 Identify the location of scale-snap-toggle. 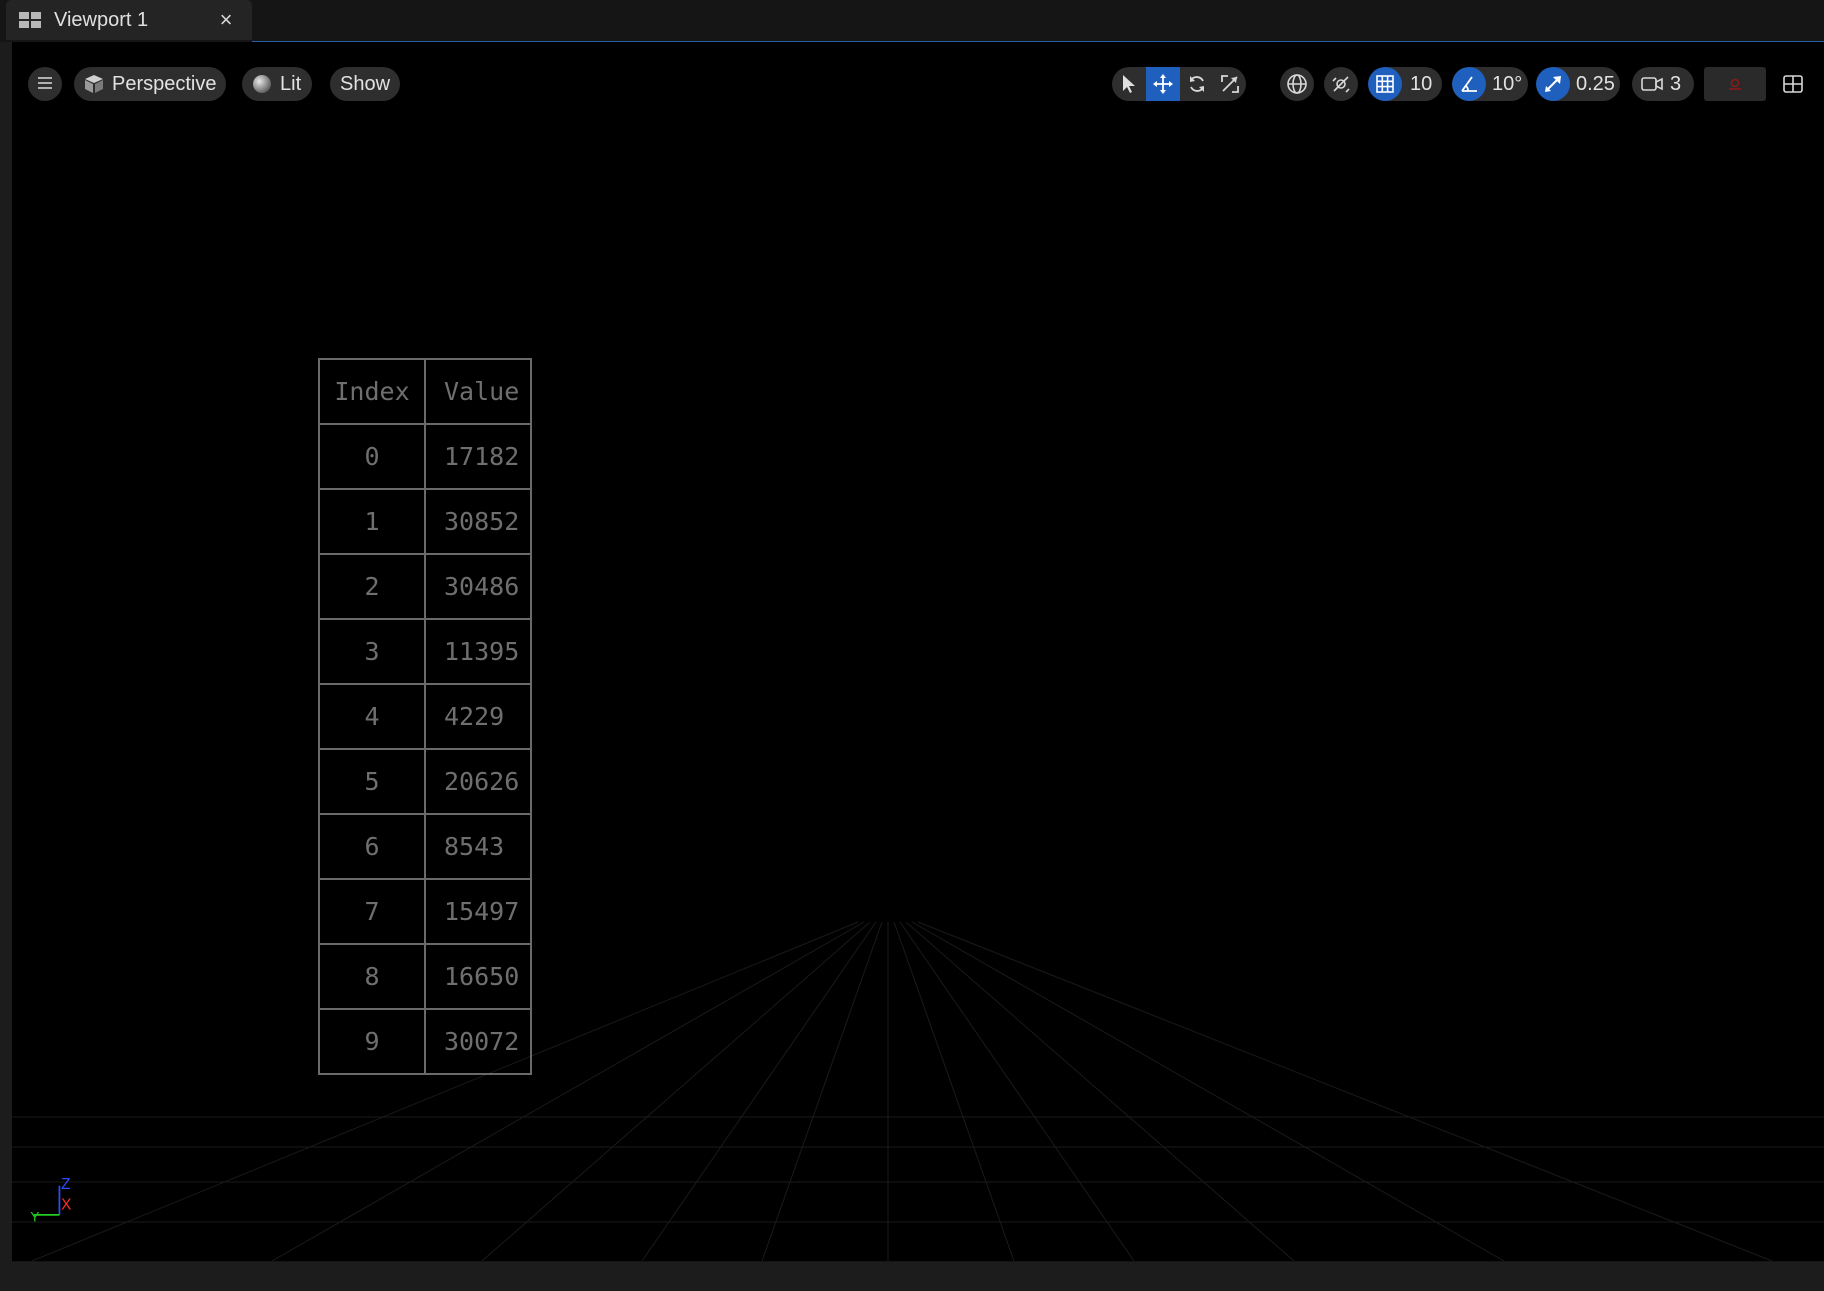
(1553, 84).